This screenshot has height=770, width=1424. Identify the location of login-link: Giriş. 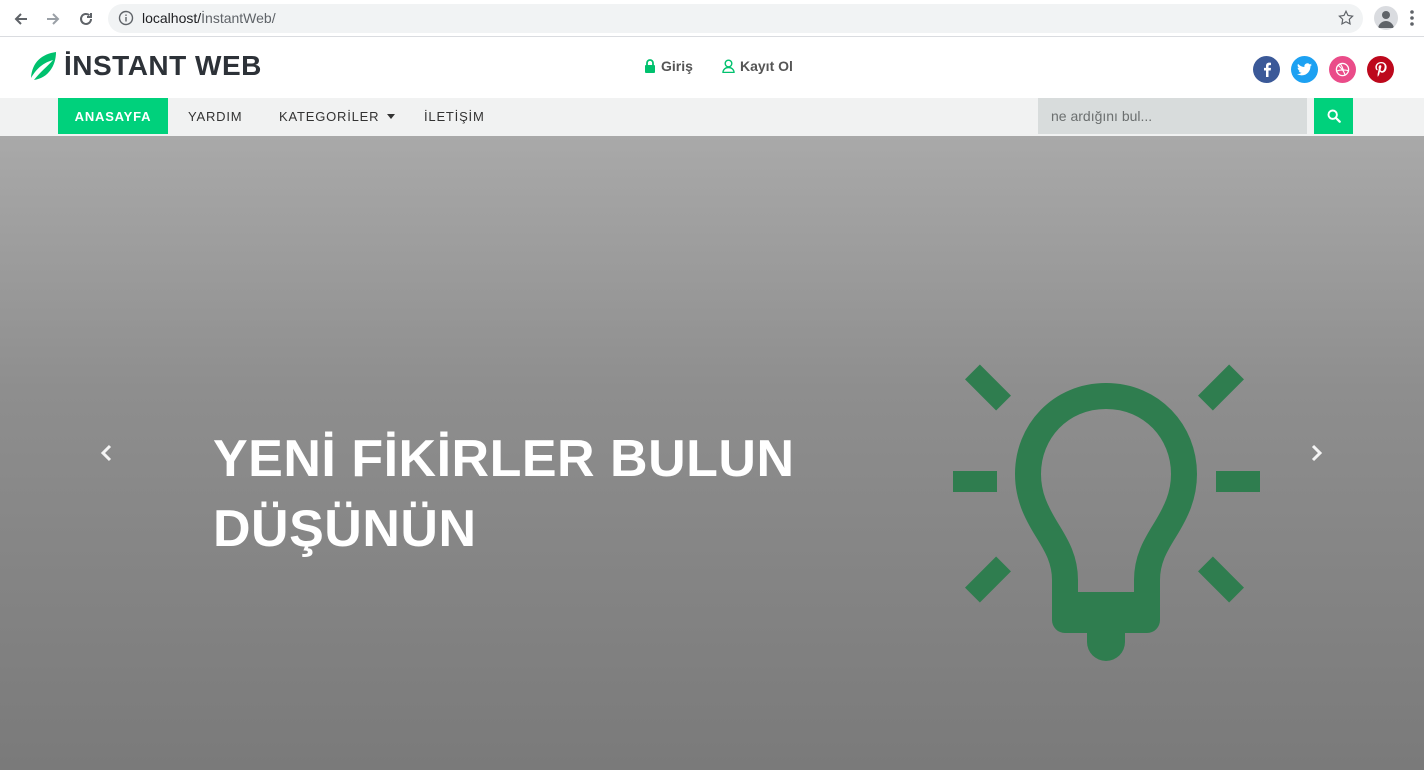
(668, 66).